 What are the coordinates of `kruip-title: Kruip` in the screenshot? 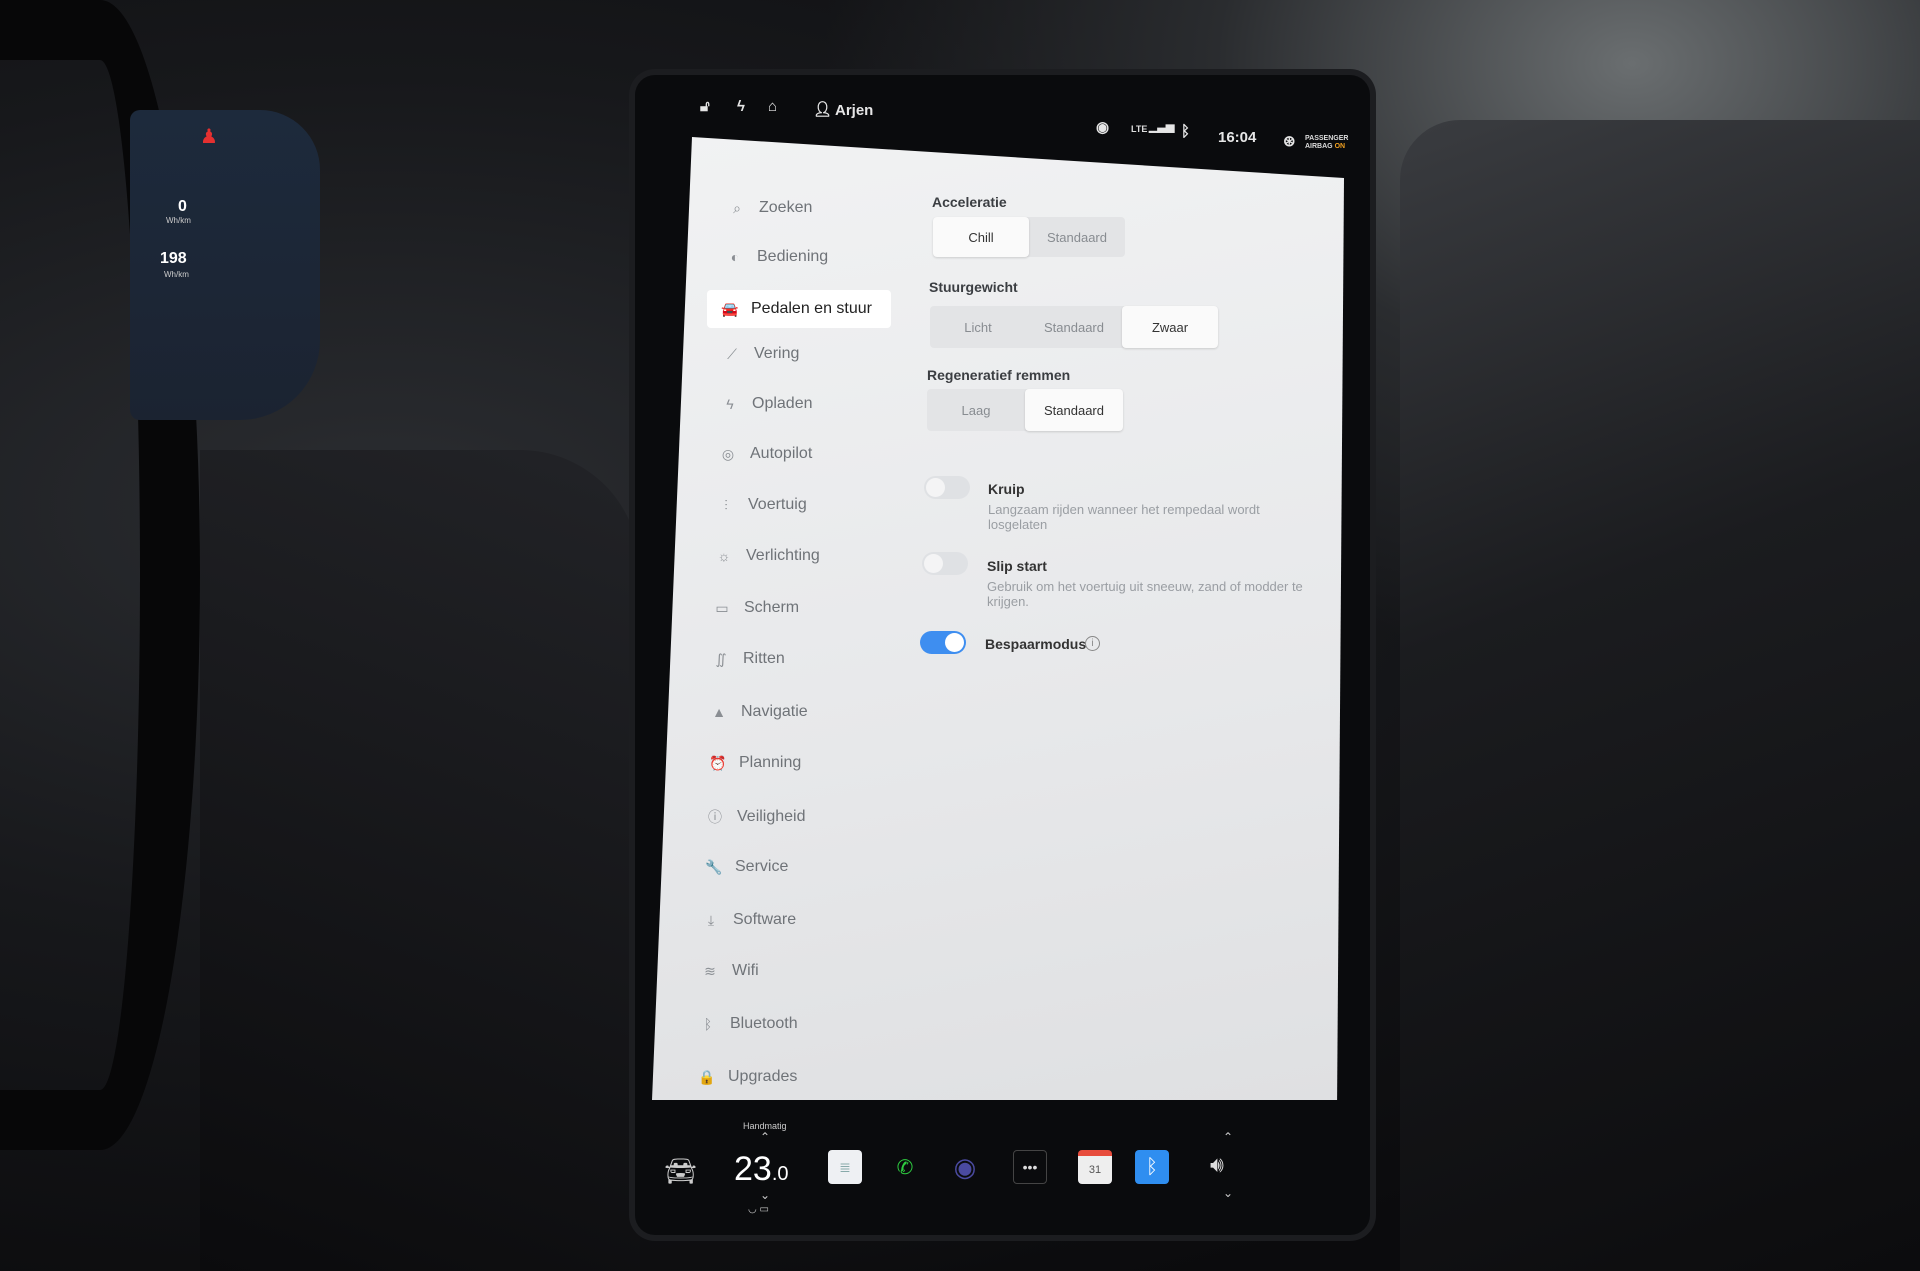 It's located at (1006, 489).